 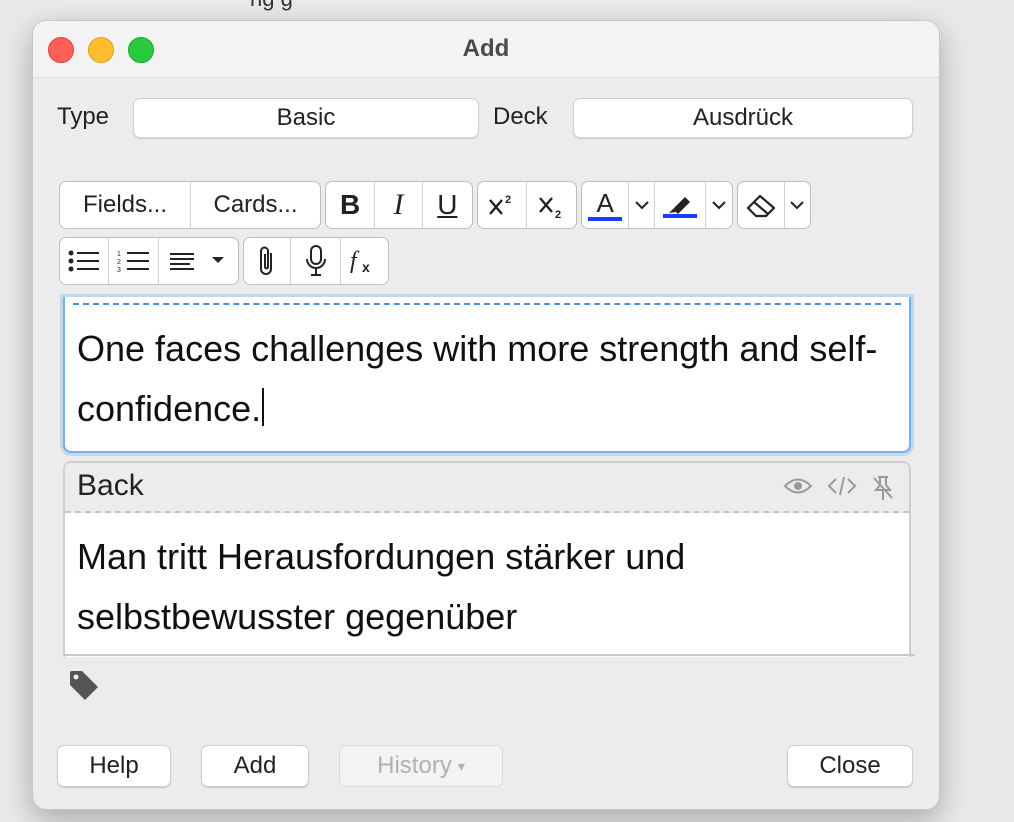 I want to click on bullet-list-icon, so click(x=84, y=261).